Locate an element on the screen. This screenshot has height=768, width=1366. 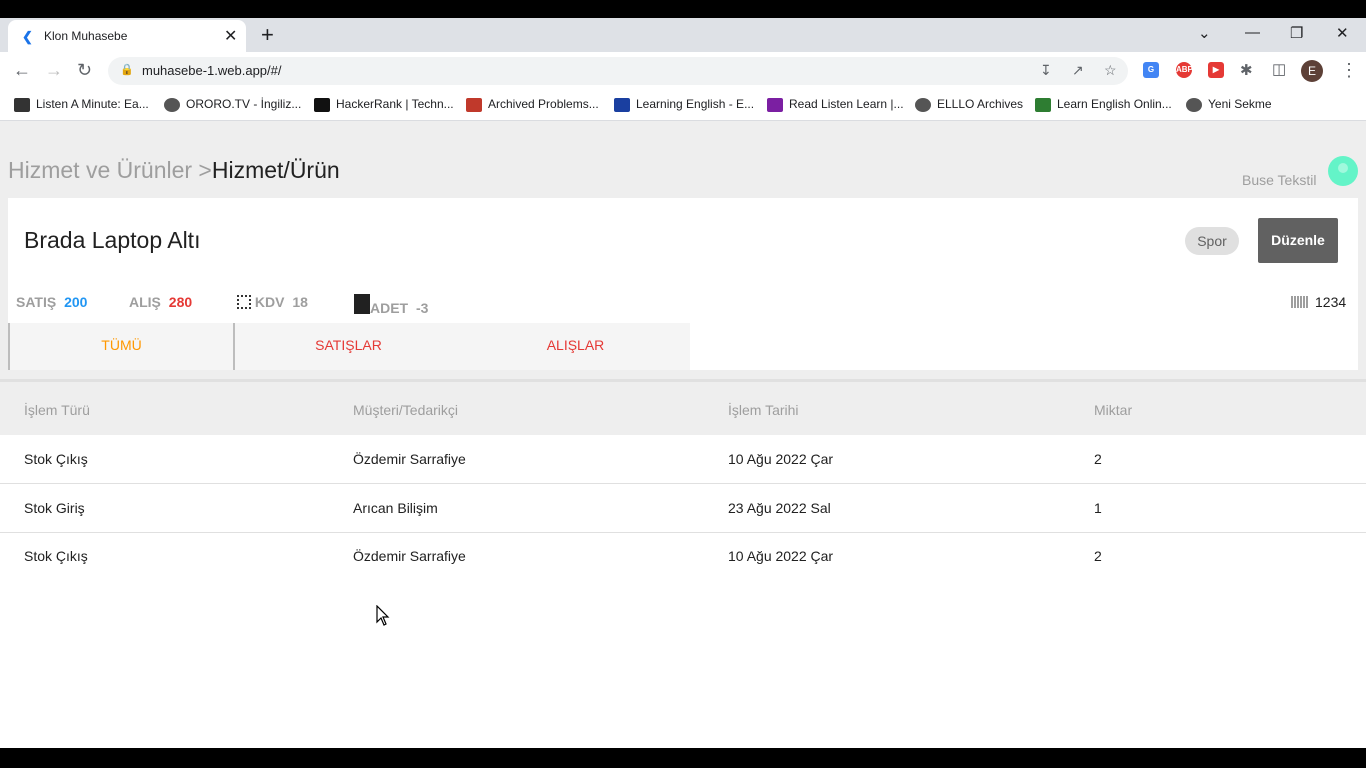
sale-price-stat: SATIŞ 200 is located at coordinates (51, 302).